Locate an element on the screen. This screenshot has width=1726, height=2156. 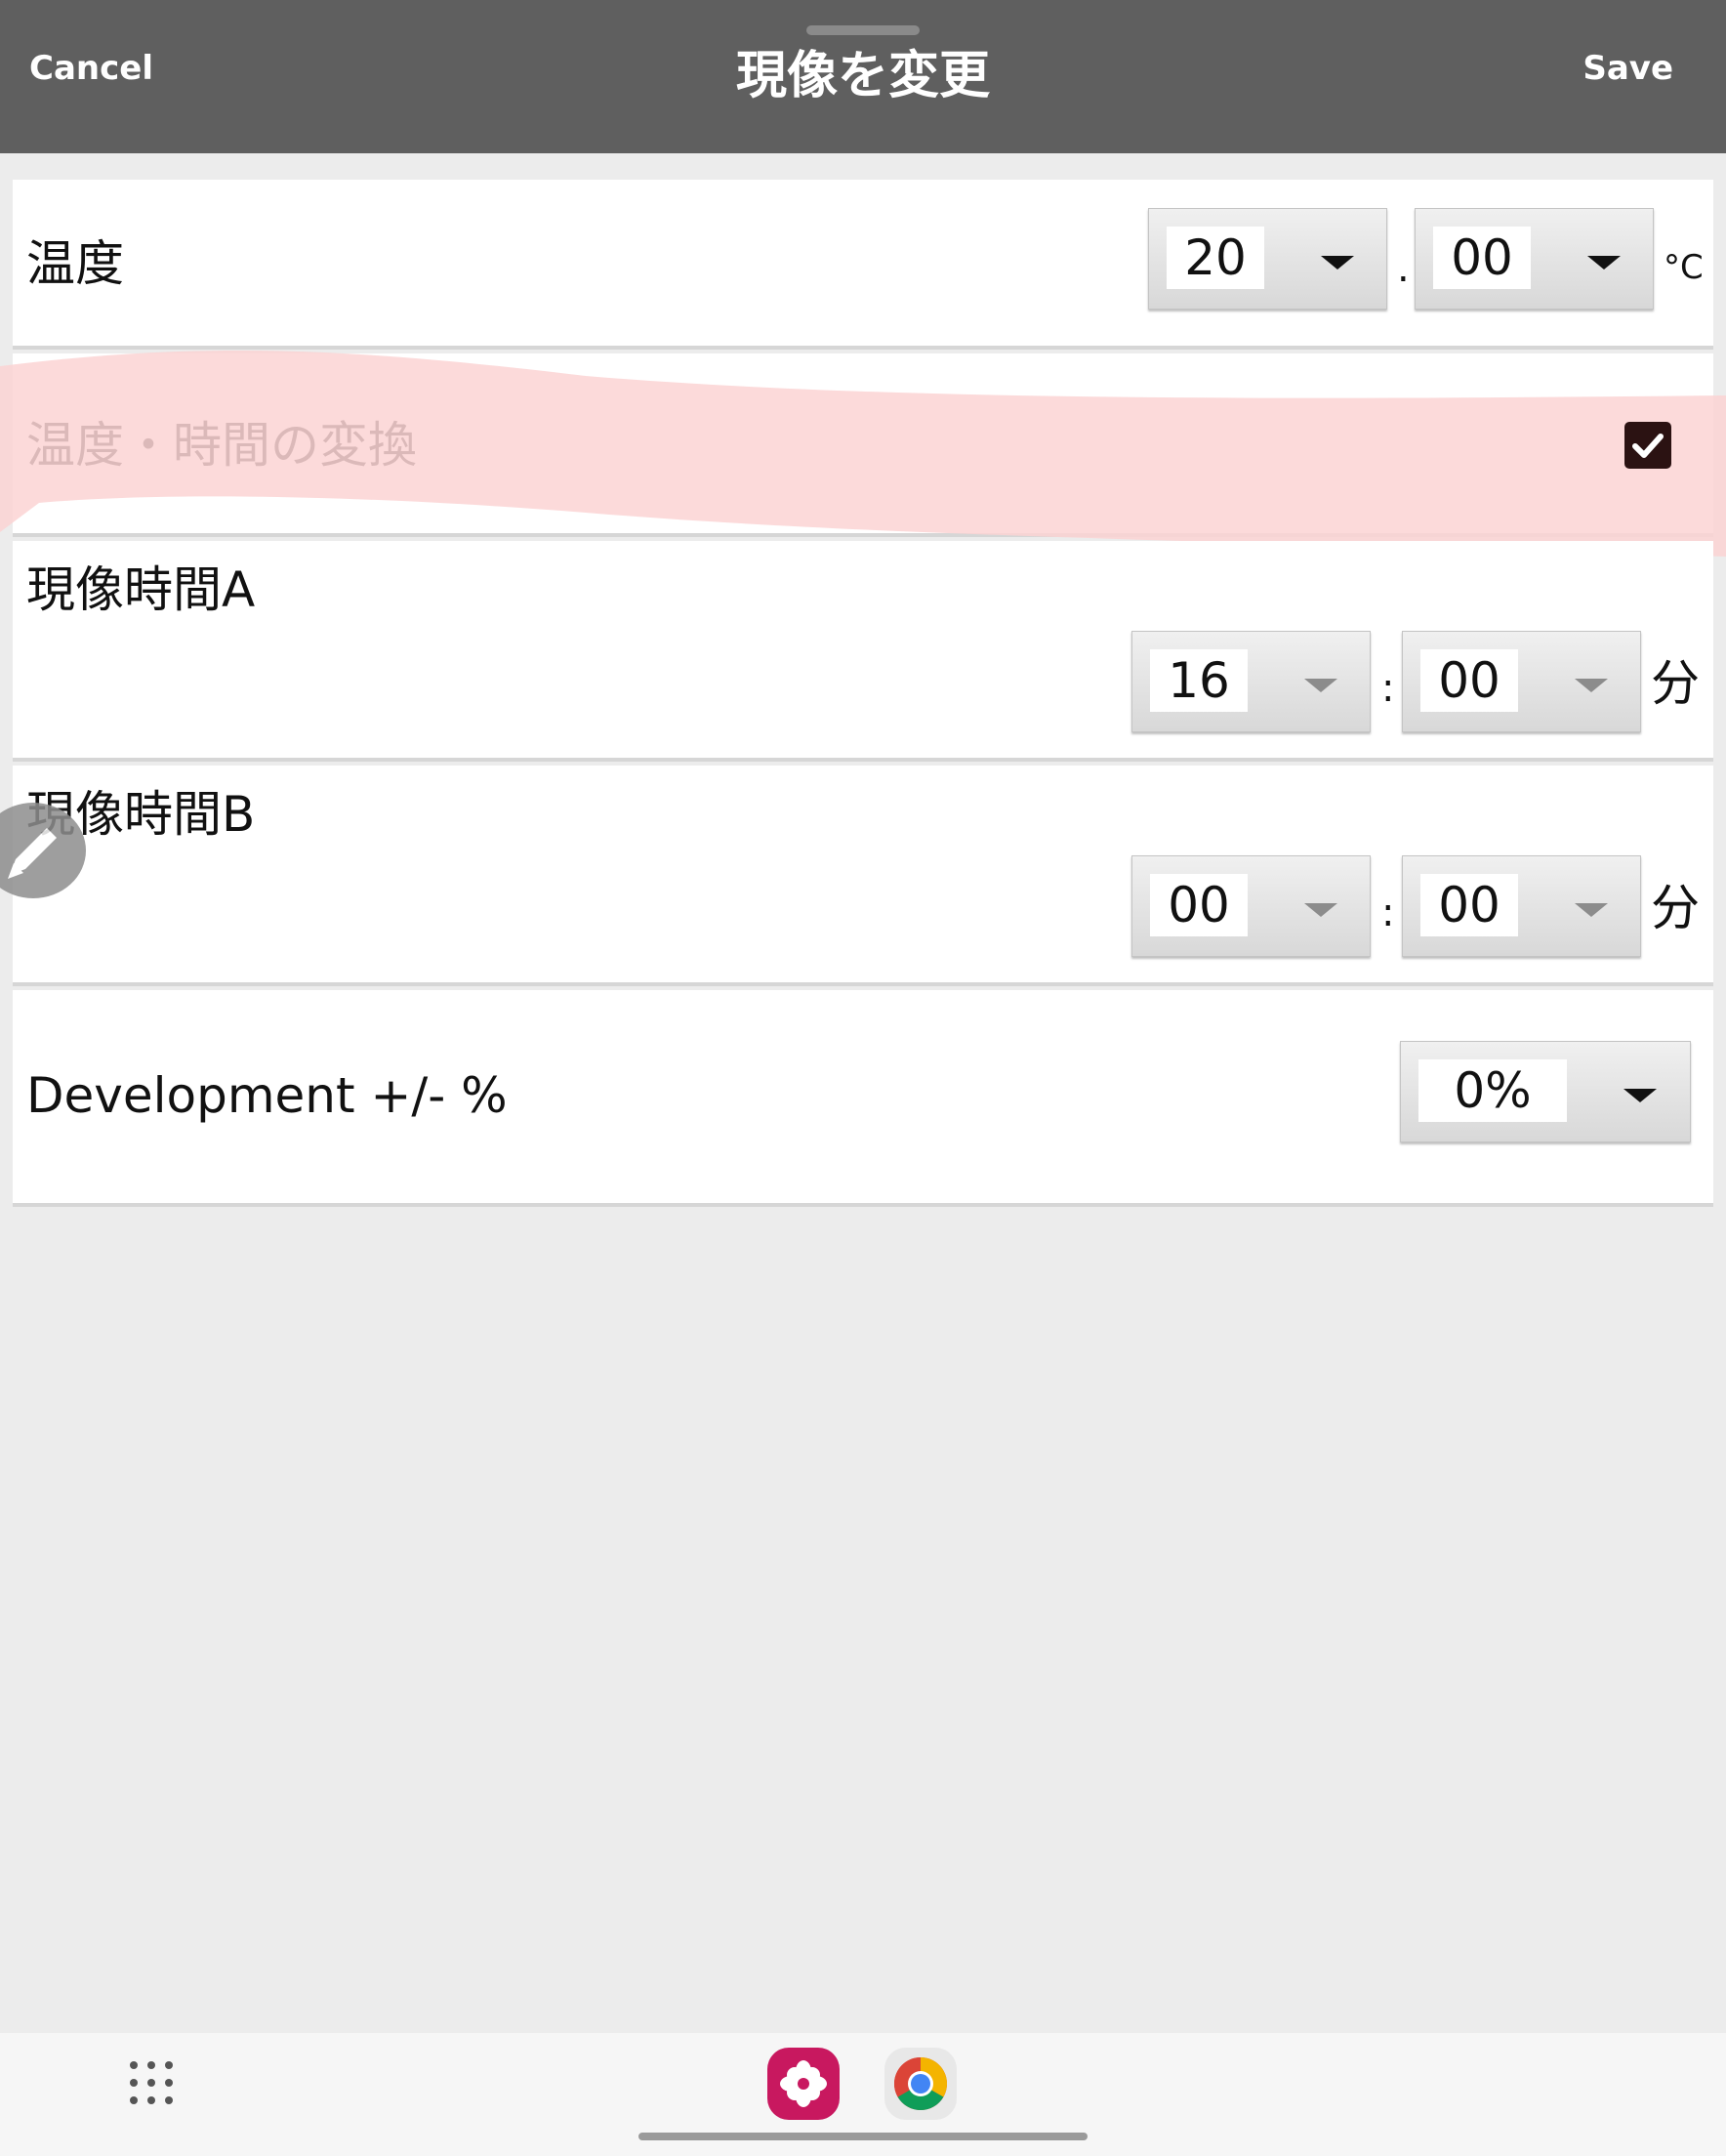
app-header: Cancel 現像を変更 Save is located at coordinates (863, 77).